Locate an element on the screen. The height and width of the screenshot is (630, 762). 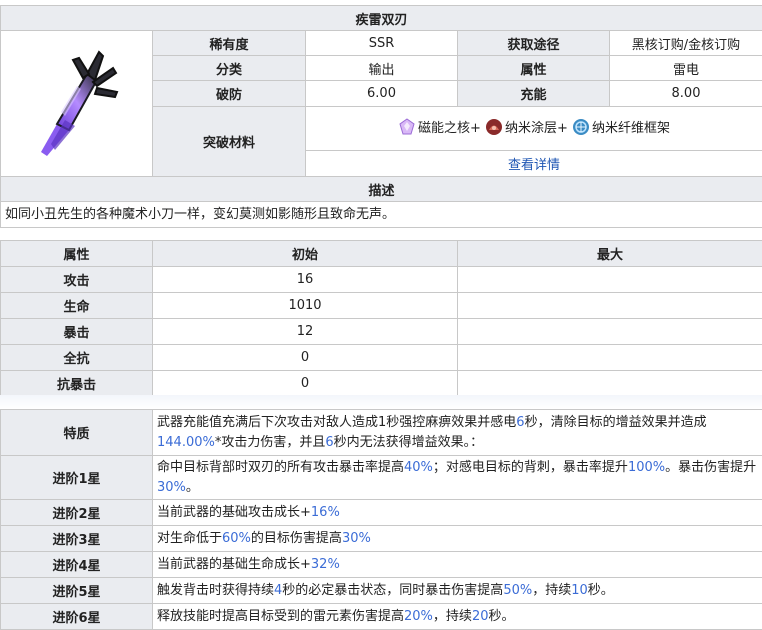
weapon-title: 疾雷双刃 is located at coordinates (381, 18).